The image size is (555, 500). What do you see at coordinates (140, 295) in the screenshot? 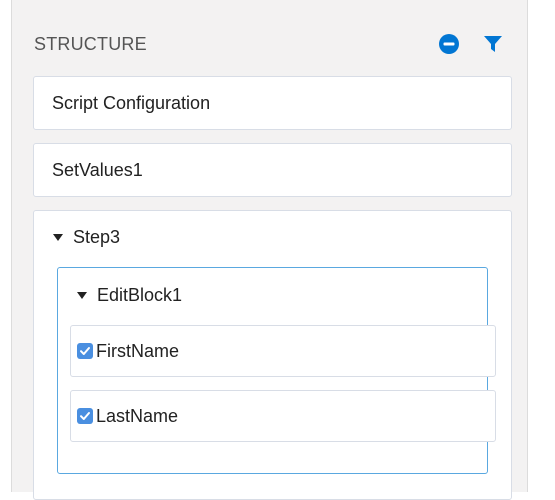
I see `tree-item-label: EditBlock1` at bounding box center [140, 295].